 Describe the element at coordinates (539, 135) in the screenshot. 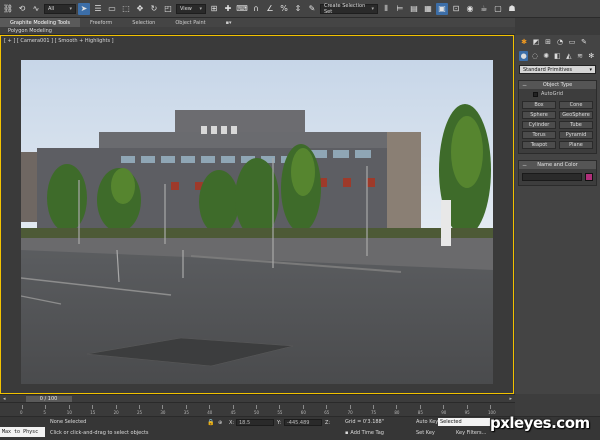

I see `torus-button: Torus` at that location.